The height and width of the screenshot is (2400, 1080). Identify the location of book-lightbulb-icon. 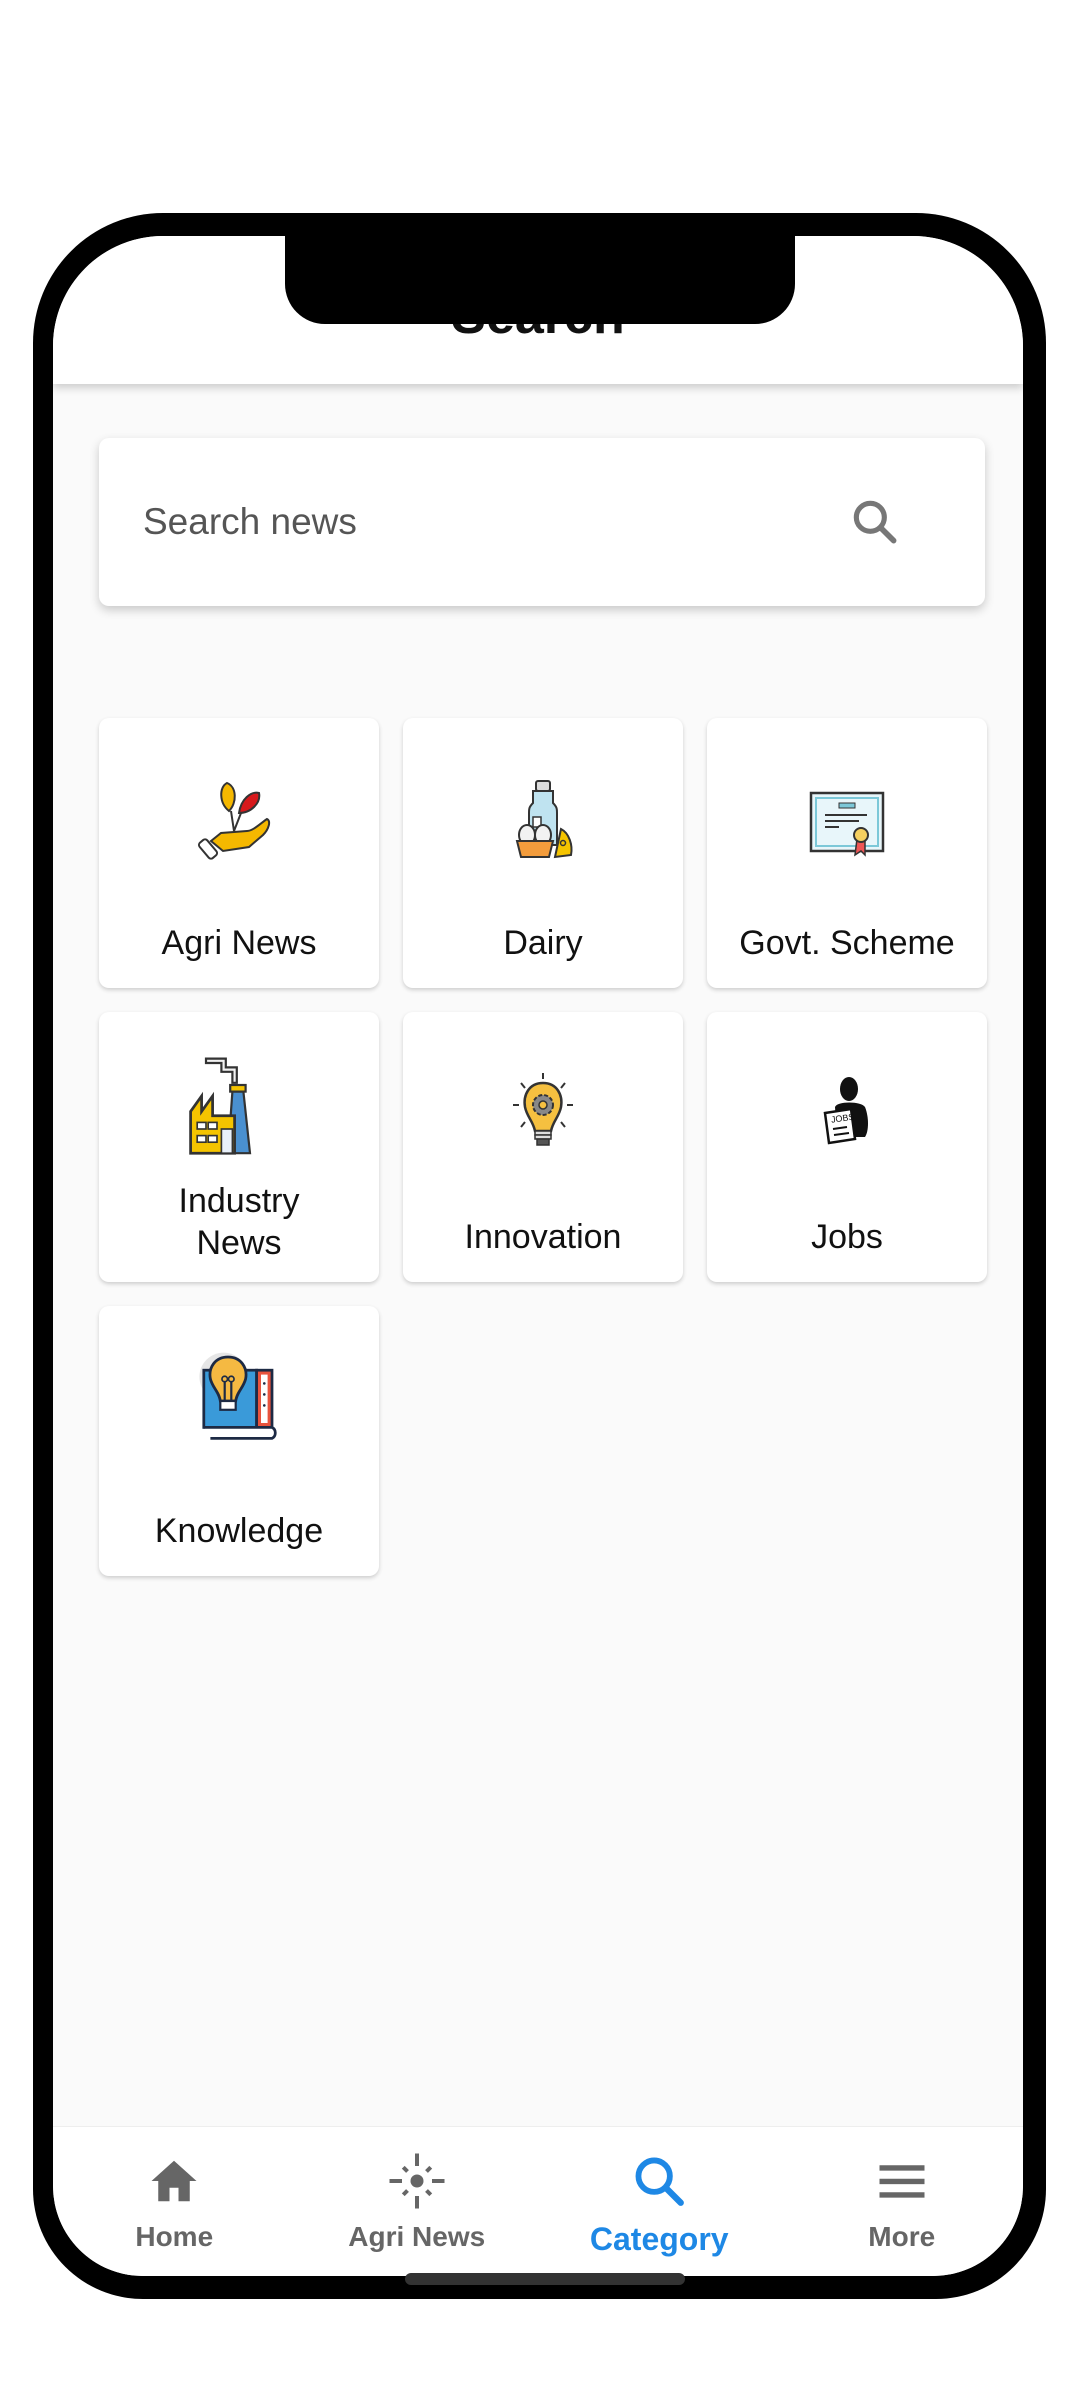
(238, 1396).